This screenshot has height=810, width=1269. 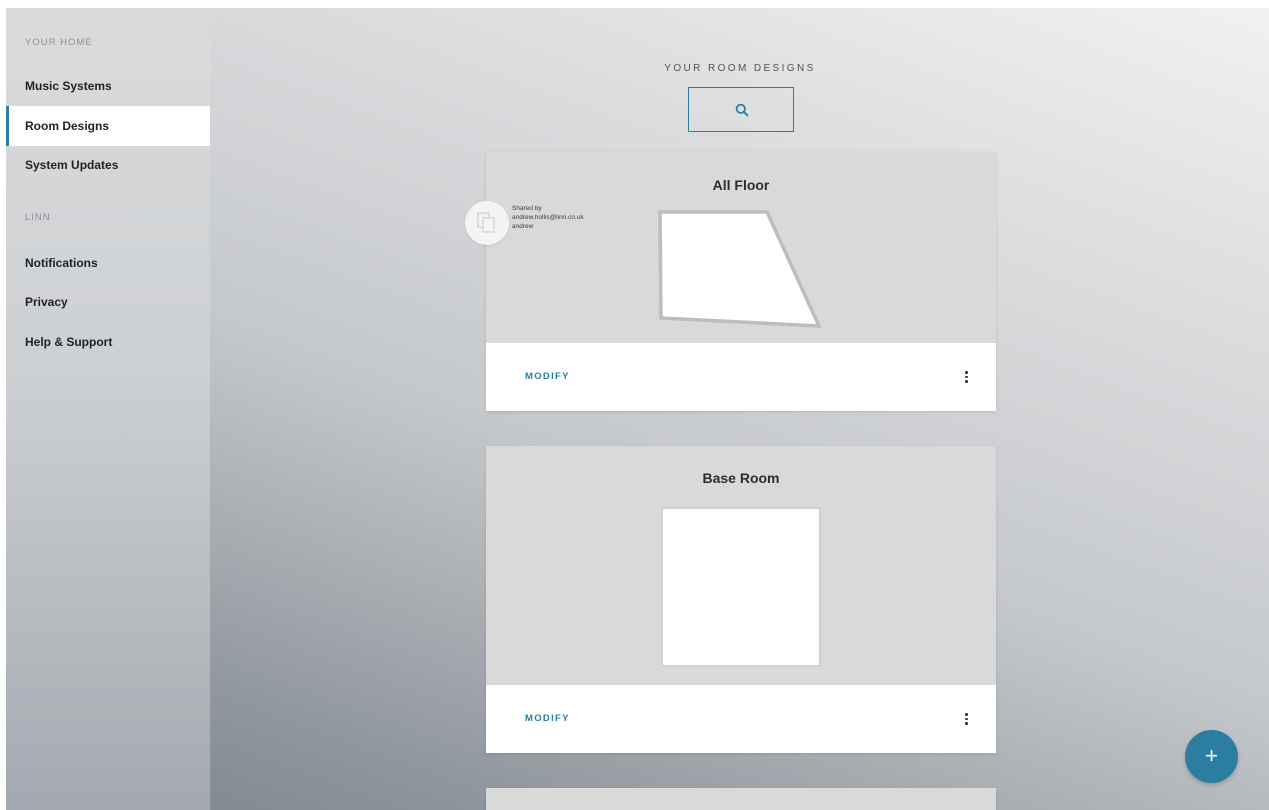 What do you see at coordinates (108, 302) in the screenshot?
I see `sidebar-item-privacy: Privacy` at bounding box center [108, 302].